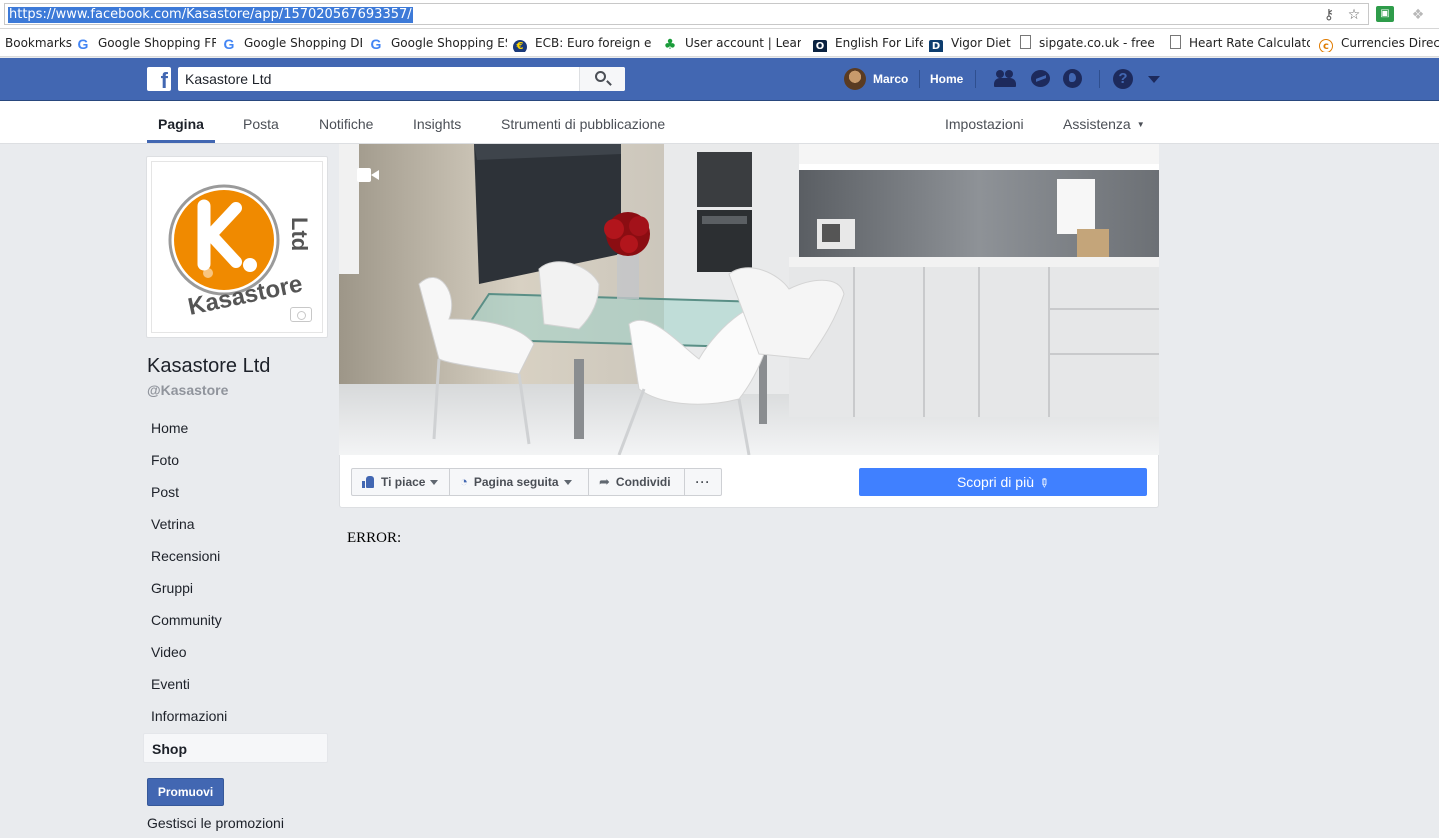 This screenshot has width=1439, height=838. Describe the element at coordinates (169, 428) in the screenshot. I see `sidebar-item-home: Home` at that location.